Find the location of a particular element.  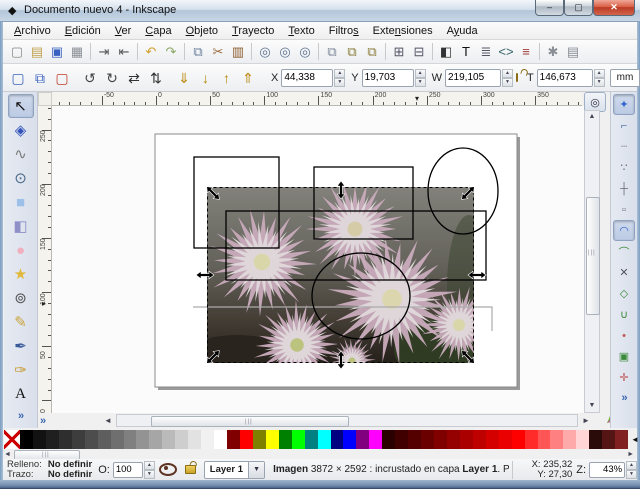

layers-dialog-button: ≣ is located at coordinates (486, 52).